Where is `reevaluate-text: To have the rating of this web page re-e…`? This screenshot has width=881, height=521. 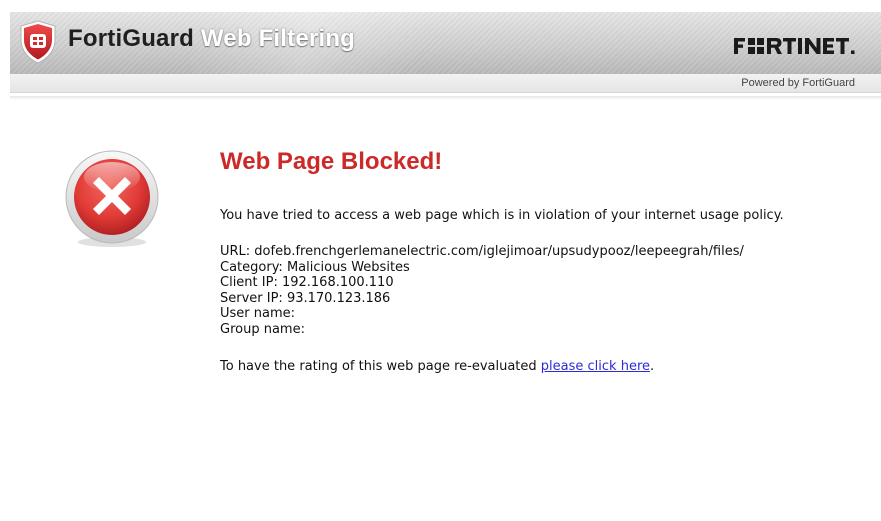 reevaluate-text: To have the rating of this web page re-e… is located at coordinates (380, 366).